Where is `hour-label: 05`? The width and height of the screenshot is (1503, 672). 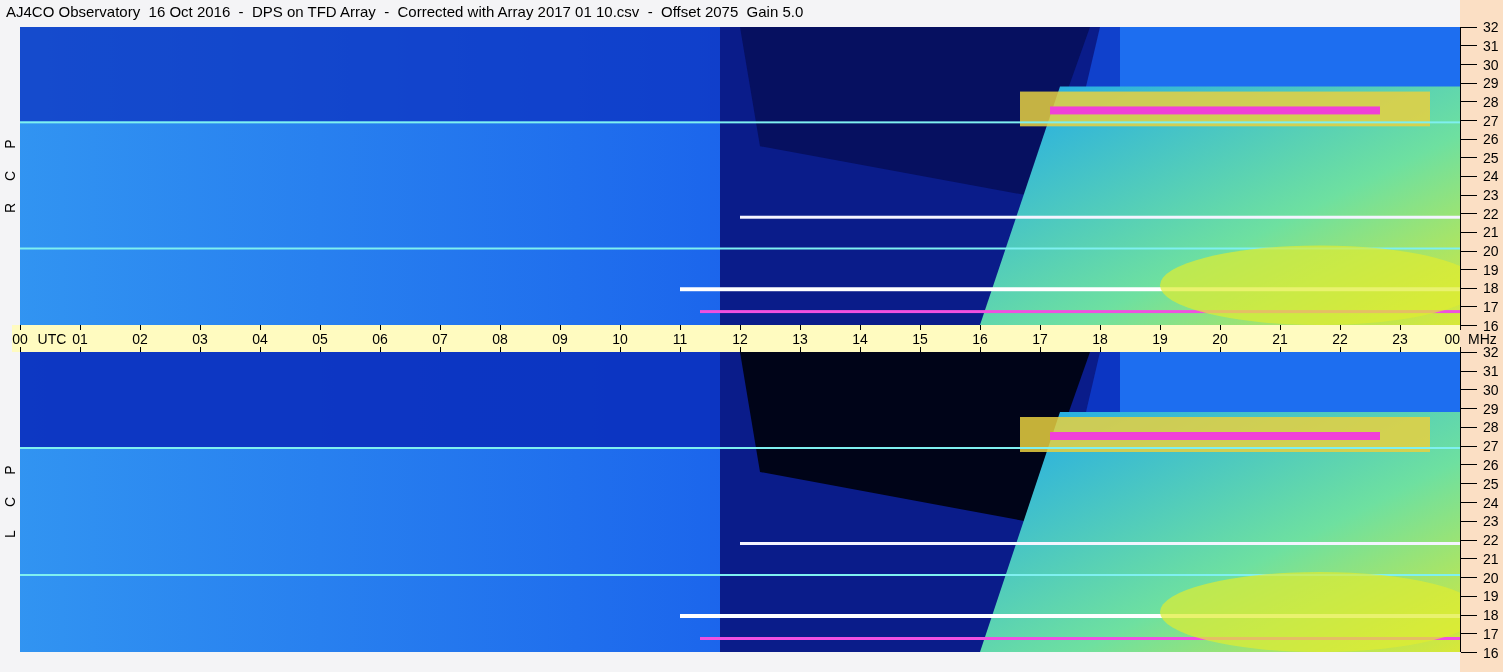 hour-label: 05 is located at coordinates (320, 338).